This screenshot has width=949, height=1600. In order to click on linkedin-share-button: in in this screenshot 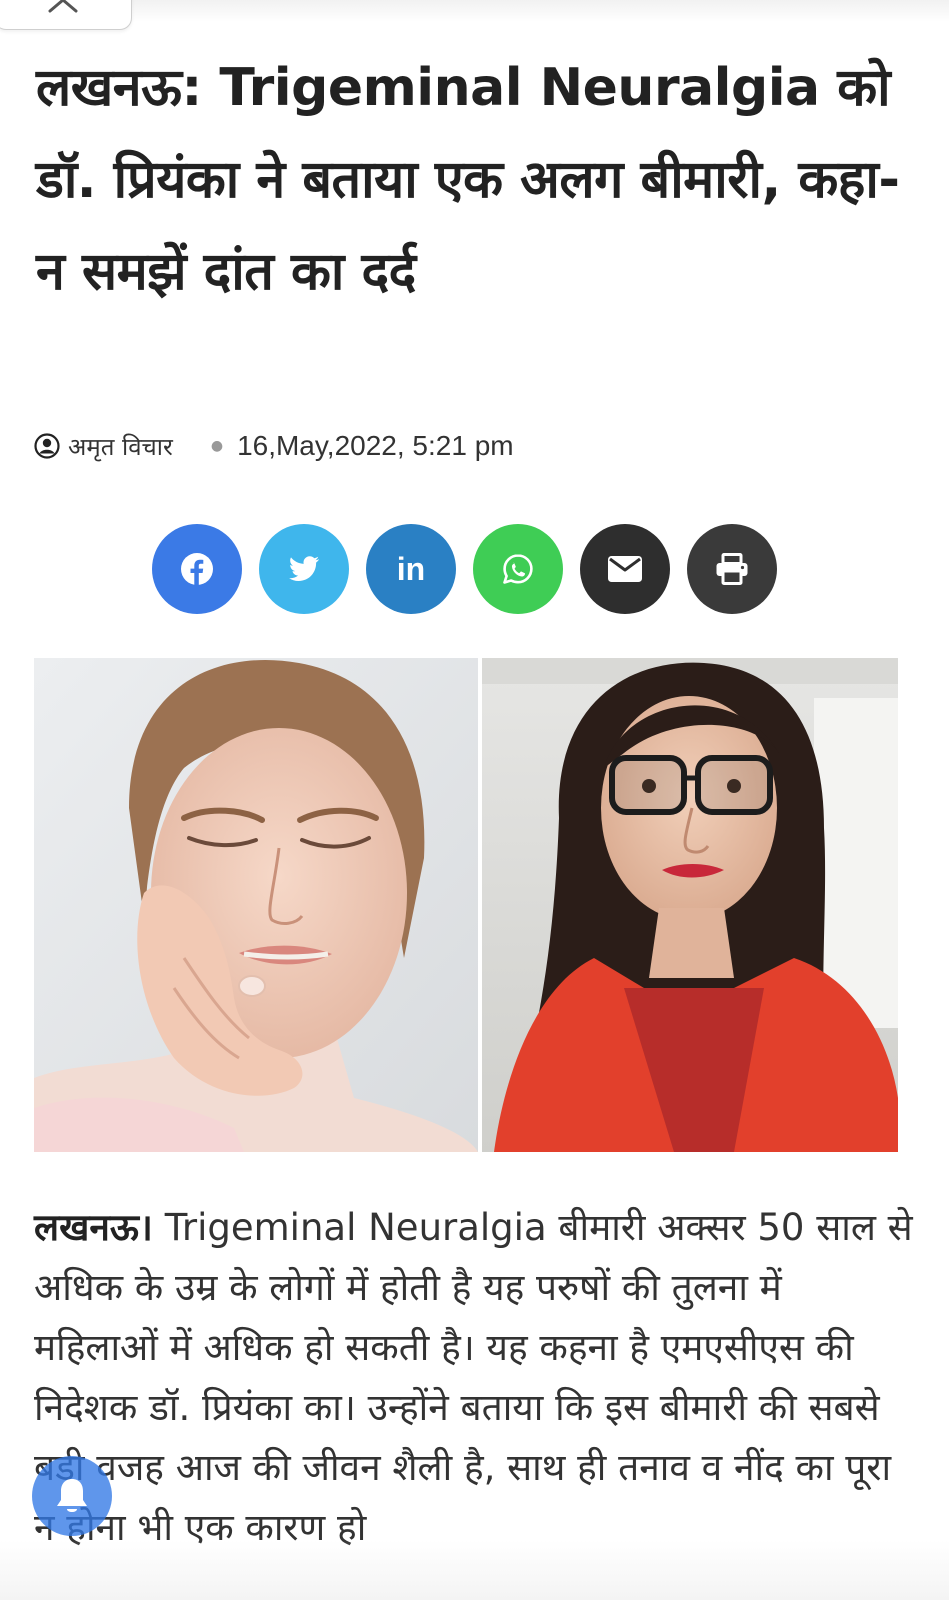, I will do `click(411, 569)`.